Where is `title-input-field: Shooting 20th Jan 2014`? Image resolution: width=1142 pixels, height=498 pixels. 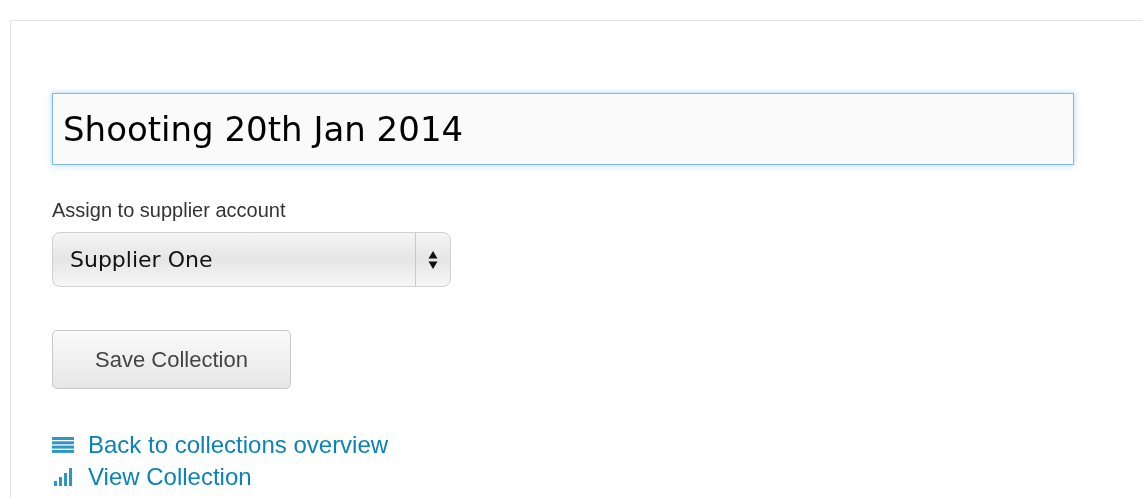 title-input-field: Shooting 20th Jan 2014 is located at coordinates (563, 129).